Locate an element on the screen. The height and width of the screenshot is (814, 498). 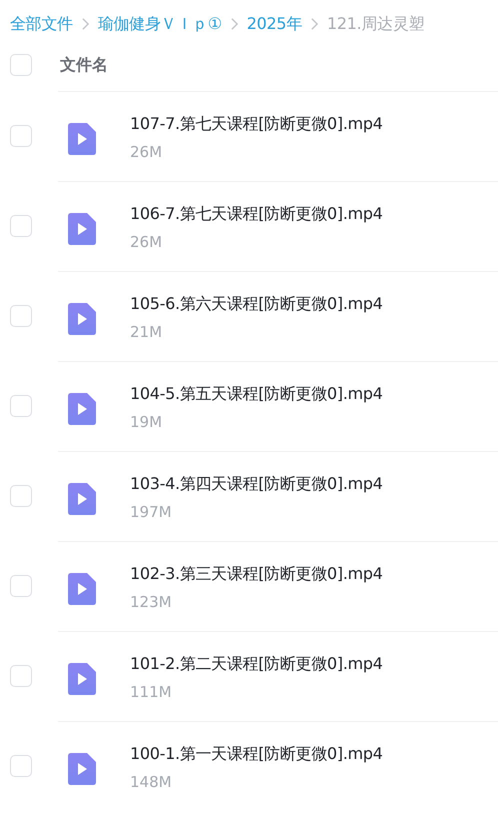
file-size: 19M is located at coordinates (146, 422).